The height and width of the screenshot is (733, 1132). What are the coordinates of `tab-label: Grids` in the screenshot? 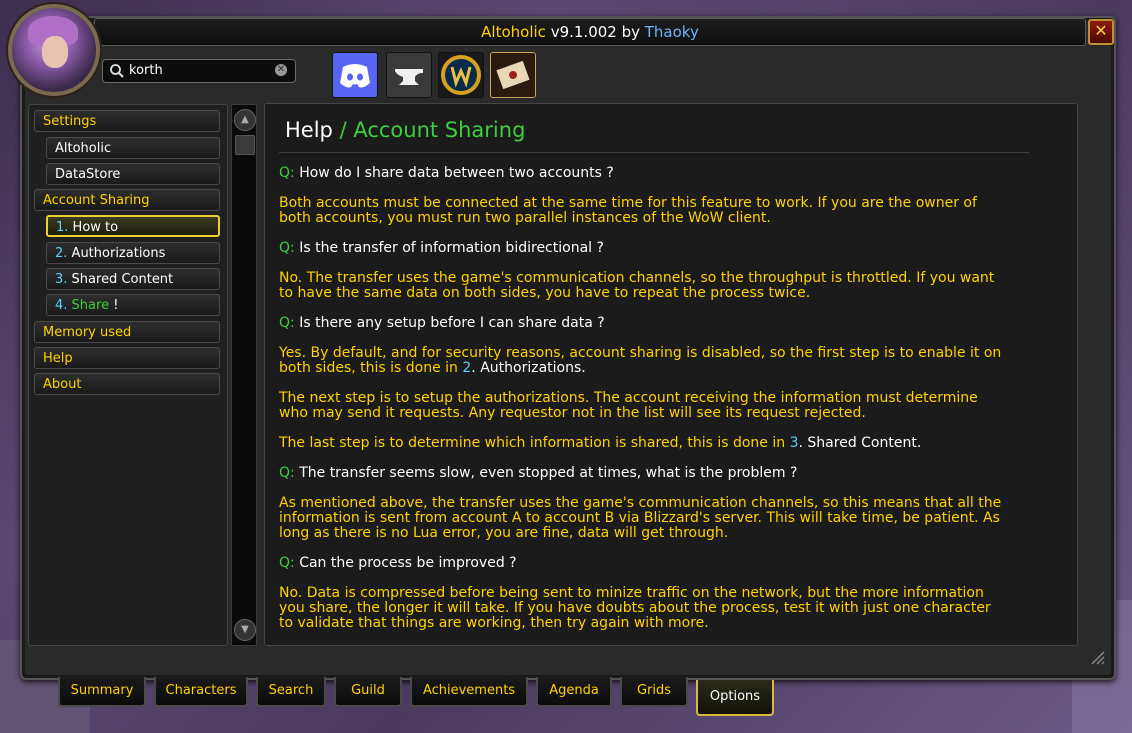 It's located at (654, 690).